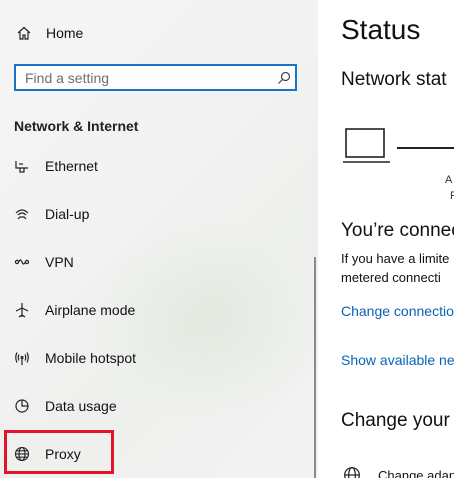  Describe the element at coordinates (157, 406) in the screenshot. I see `sidebar-item-data-usage: Data usage` at that location.